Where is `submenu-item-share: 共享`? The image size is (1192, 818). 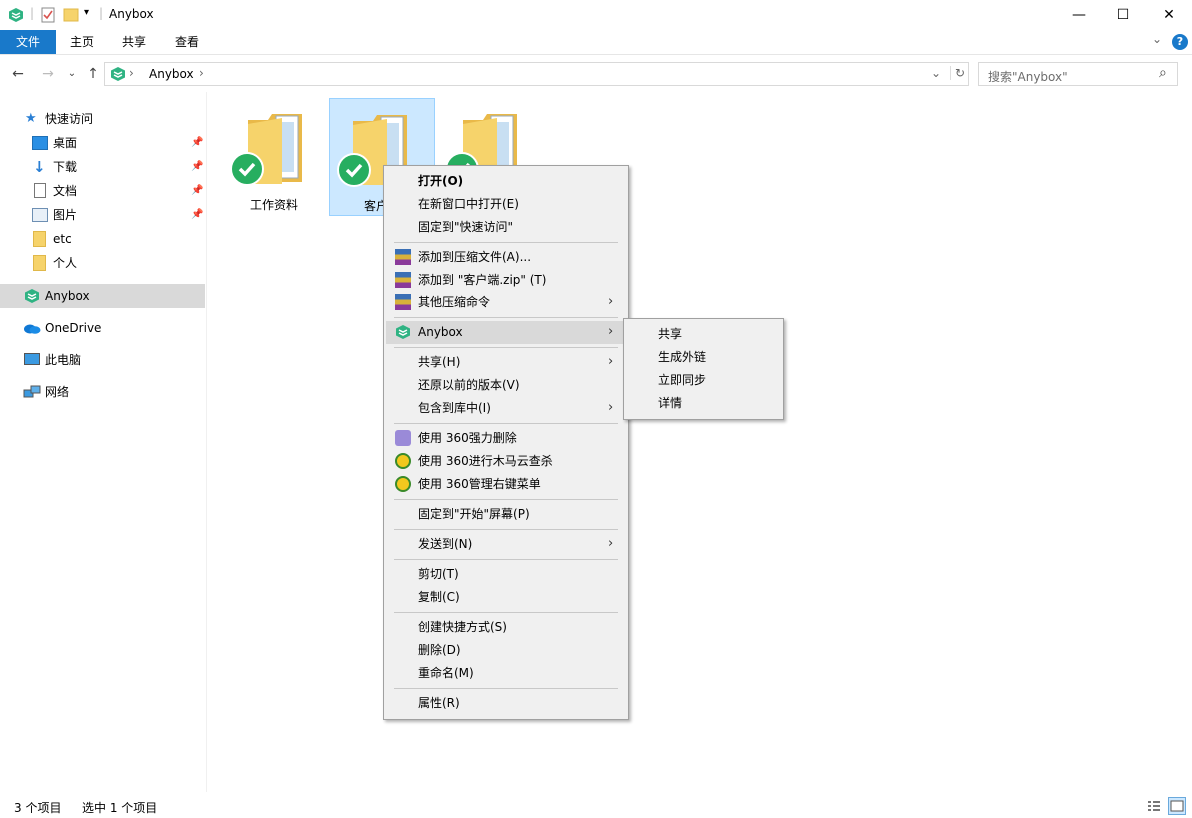
submenu-item-share: 共享 is located at coordinates (703, 334).